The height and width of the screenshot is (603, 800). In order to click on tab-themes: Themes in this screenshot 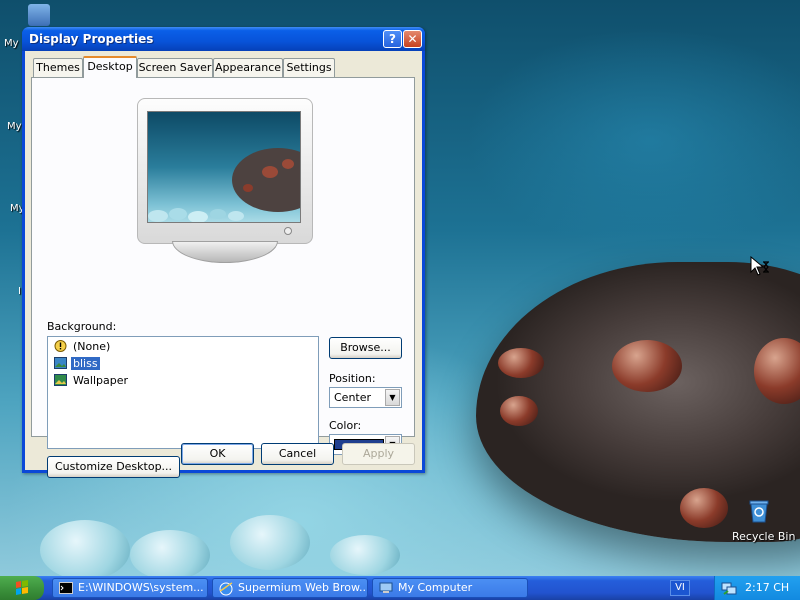, I will do `click(58, 67)`.